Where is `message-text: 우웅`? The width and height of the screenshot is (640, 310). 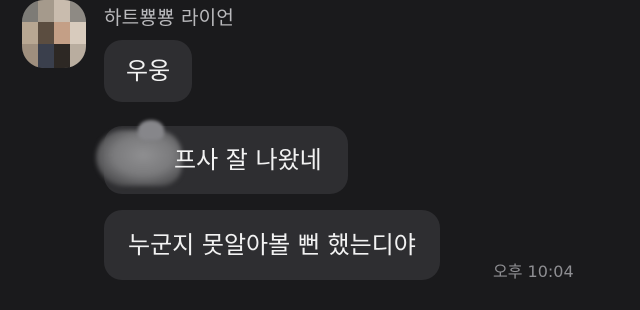 message-text: 우웅 is located at coordinates (148, 71).